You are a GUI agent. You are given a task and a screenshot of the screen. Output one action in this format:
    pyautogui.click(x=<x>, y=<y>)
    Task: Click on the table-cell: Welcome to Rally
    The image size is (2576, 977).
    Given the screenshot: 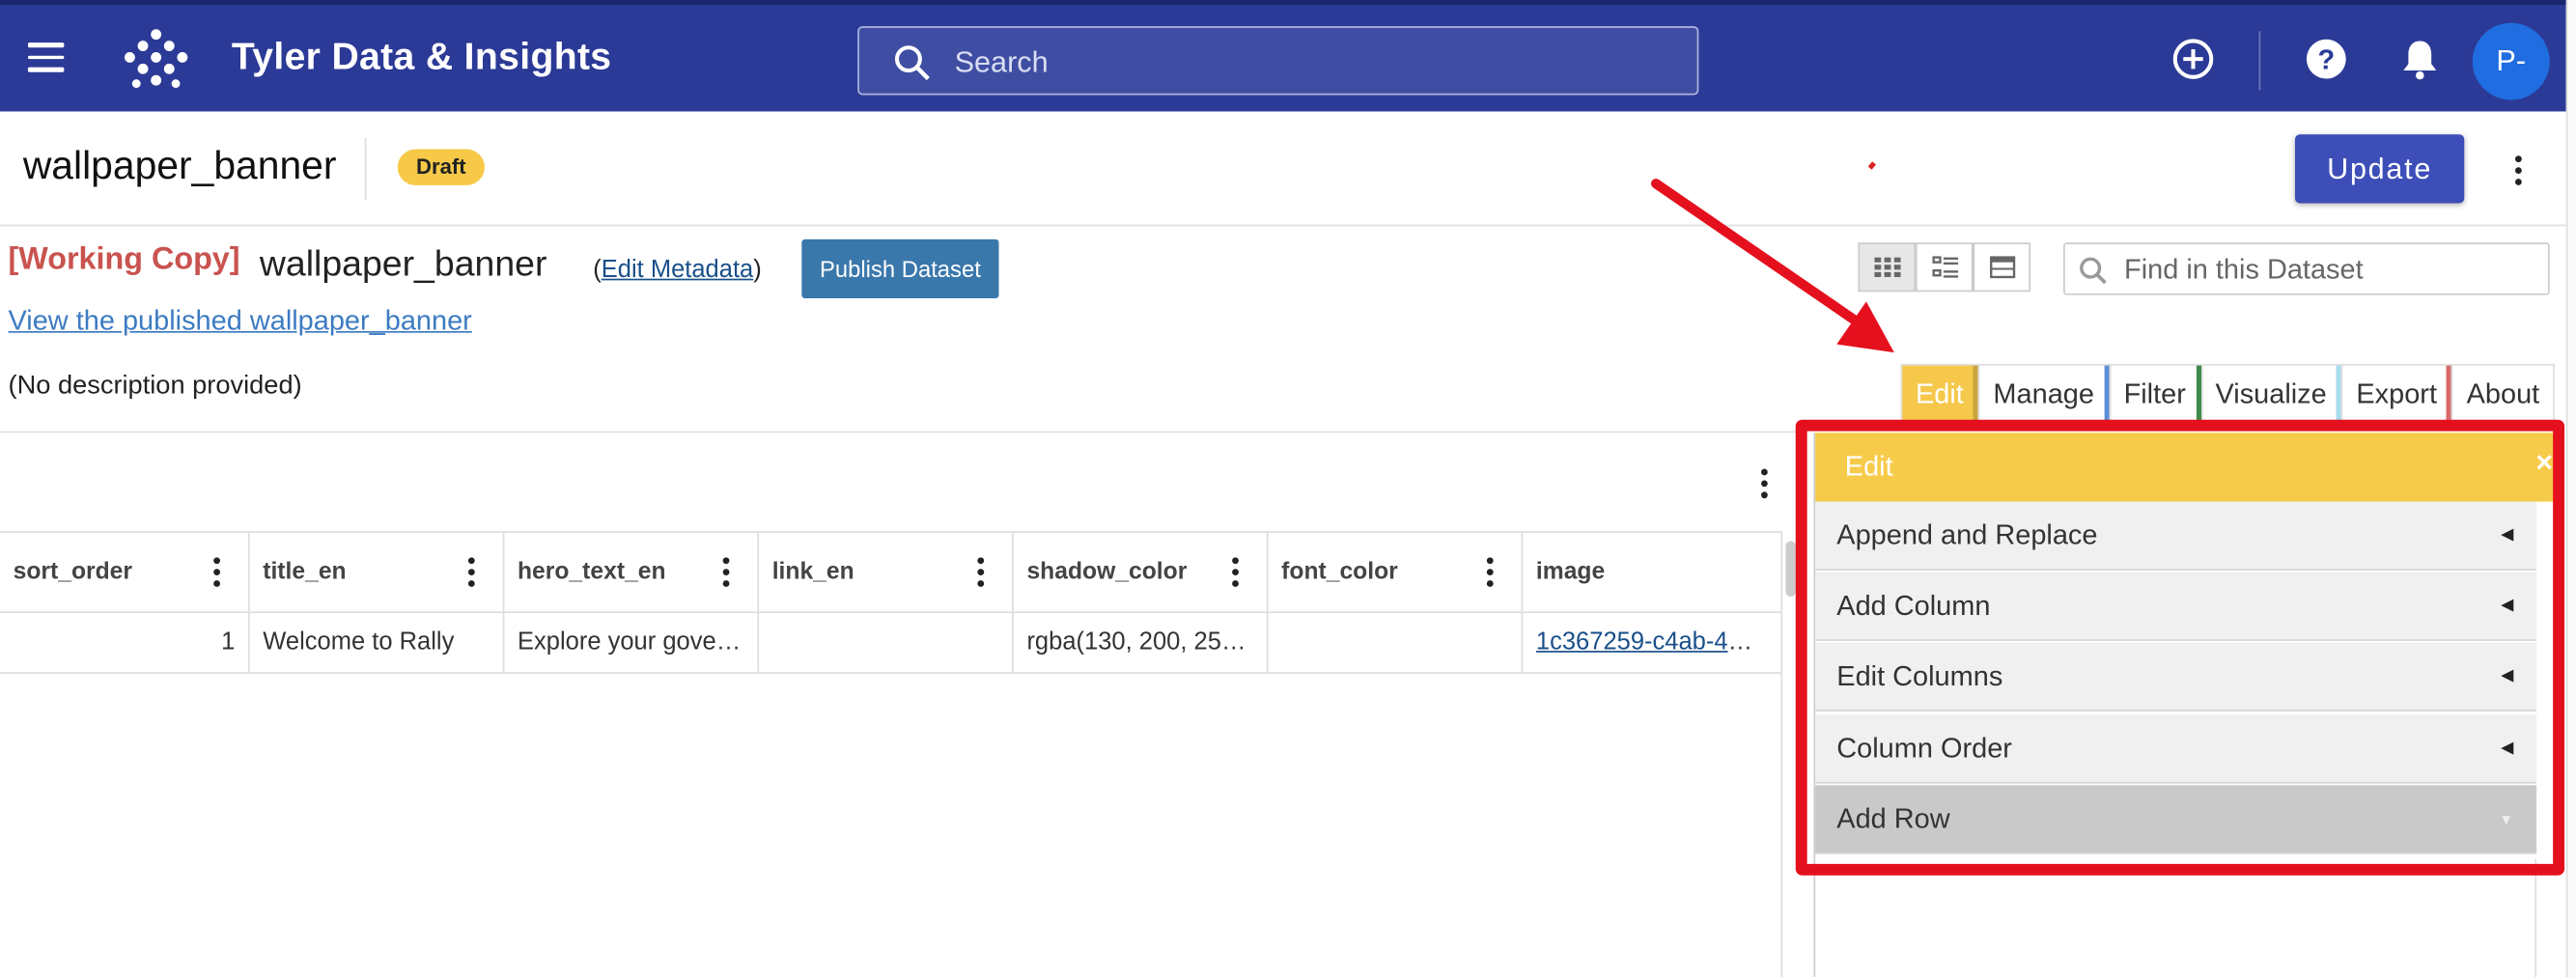 What is the action you would take?
    pyautogui.click(x=378, y=643)
    